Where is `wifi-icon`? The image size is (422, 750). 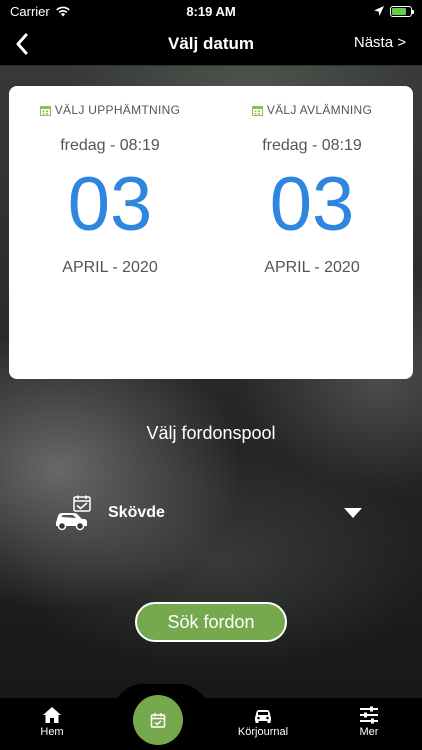 wifi-icon is located at coordinates (62, 11).